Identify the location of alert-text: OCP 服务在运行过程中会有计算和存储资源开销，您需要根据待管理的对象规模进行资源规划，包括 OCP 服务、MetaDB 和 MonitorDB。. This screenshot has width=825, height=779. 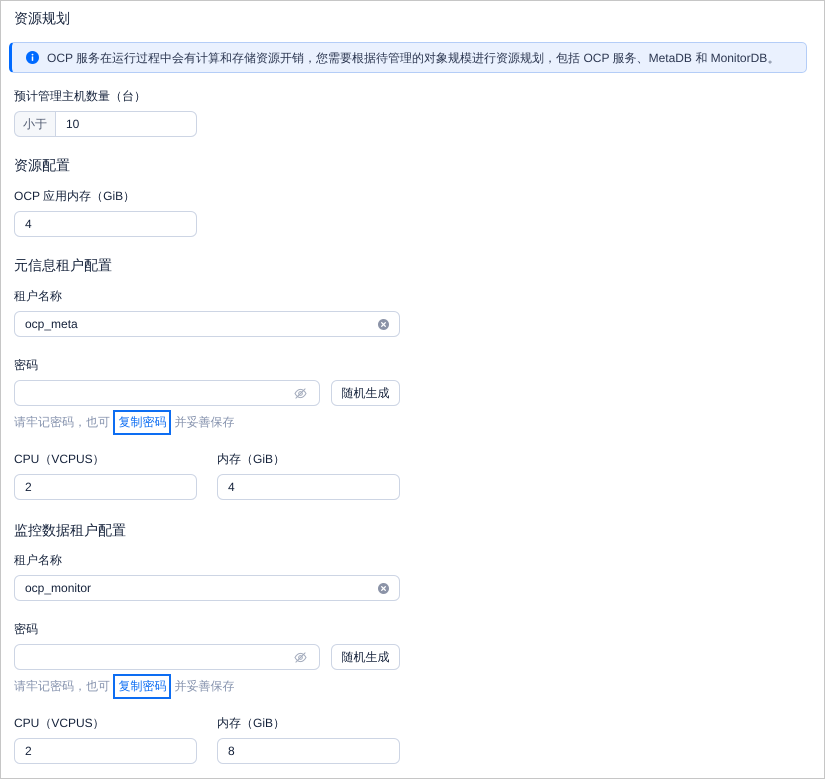
(413, 58).